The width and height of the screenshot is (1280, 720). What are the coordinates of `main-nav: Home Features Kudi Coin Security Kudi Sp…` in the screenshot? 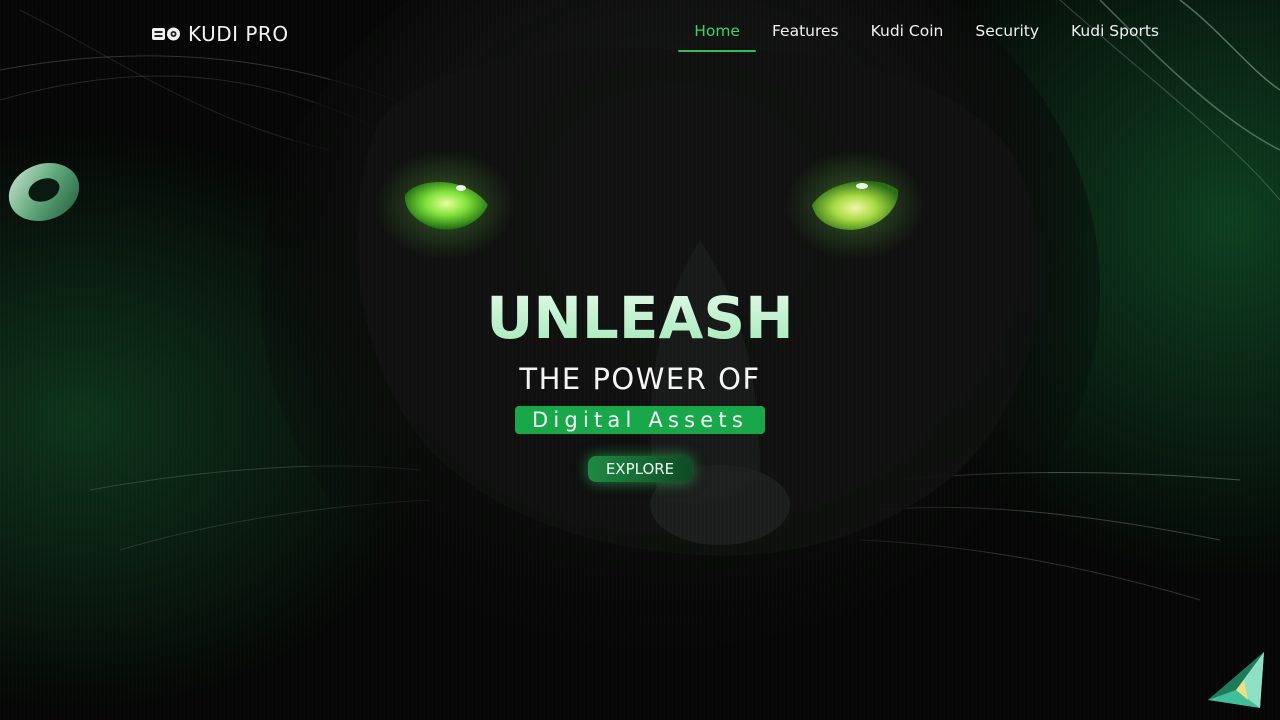 It's located at (926, 33).